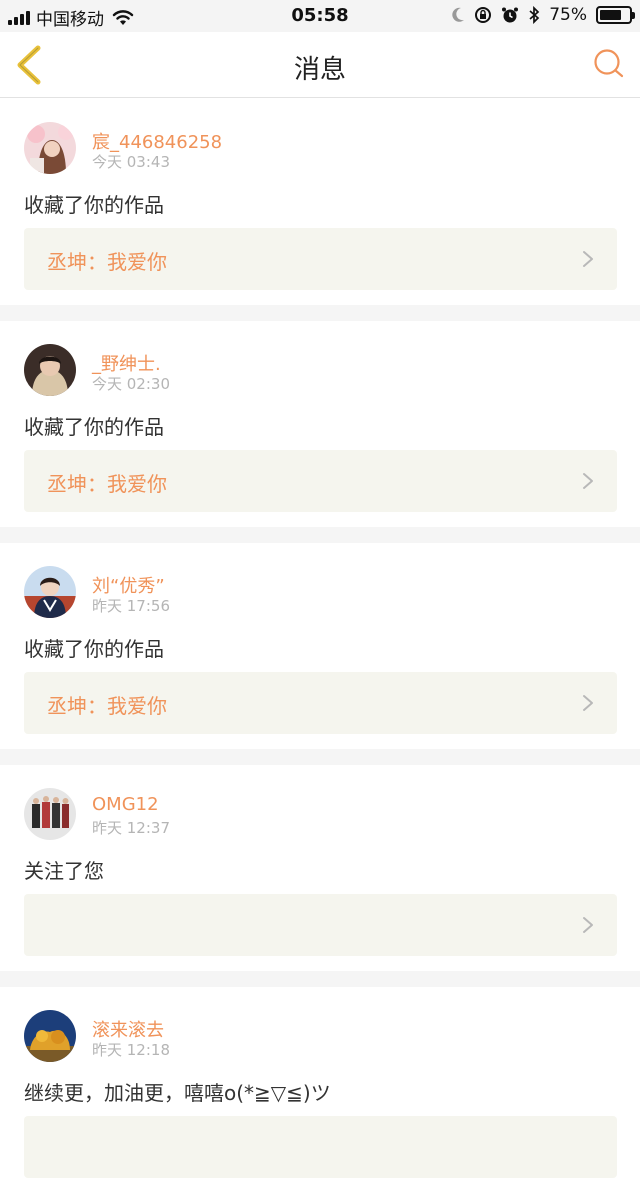 The height and width of the screenshot is (1193, 640). I want to click on user-link, so click(320, 925).